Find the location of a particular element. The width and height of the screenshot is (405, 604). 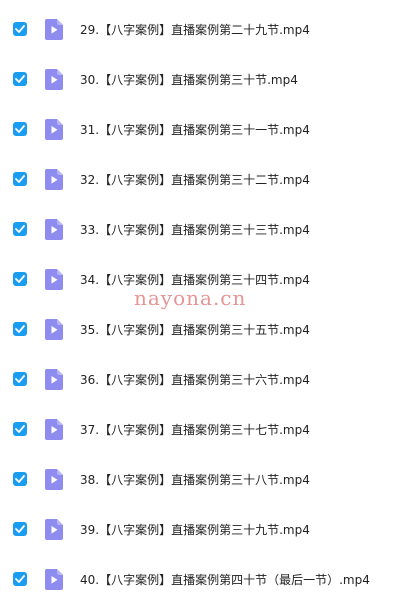

file-row: 37.【八字案例】直播案例第三十七节.mp4 is located at coordinates (202, 429).